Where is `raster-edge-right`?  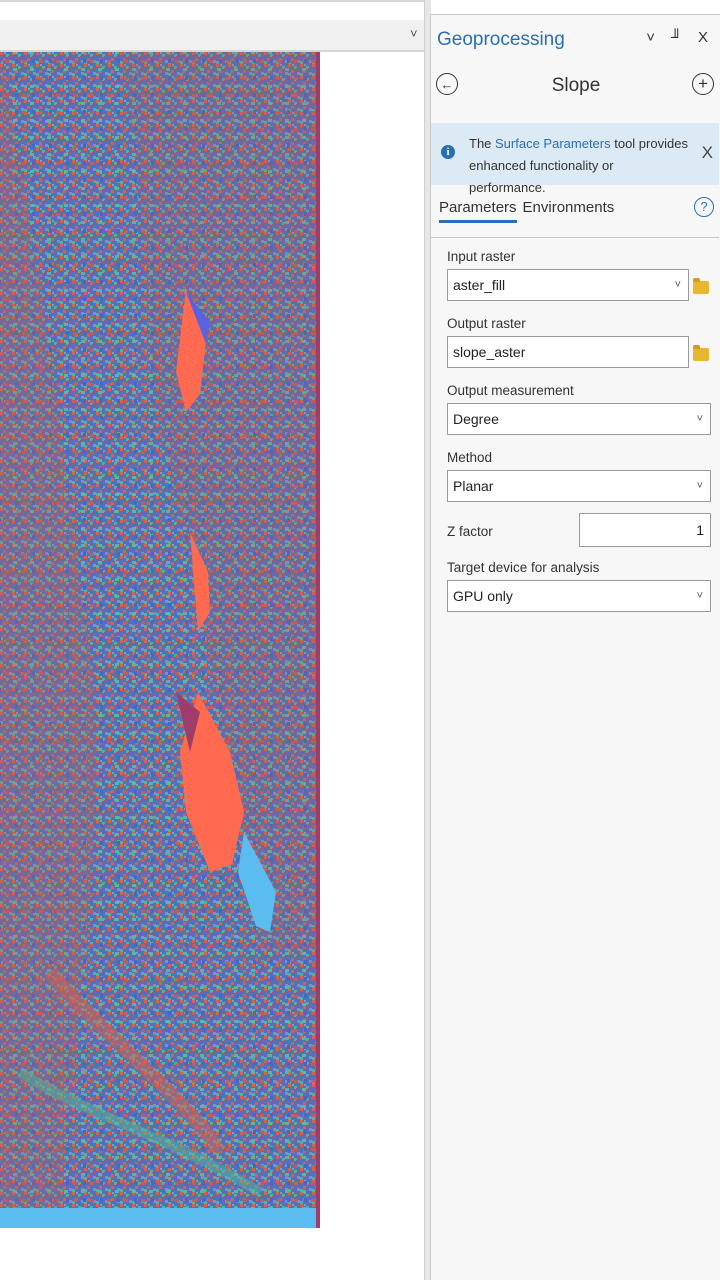
raster-edge-right is located at coordinates (318, 640).